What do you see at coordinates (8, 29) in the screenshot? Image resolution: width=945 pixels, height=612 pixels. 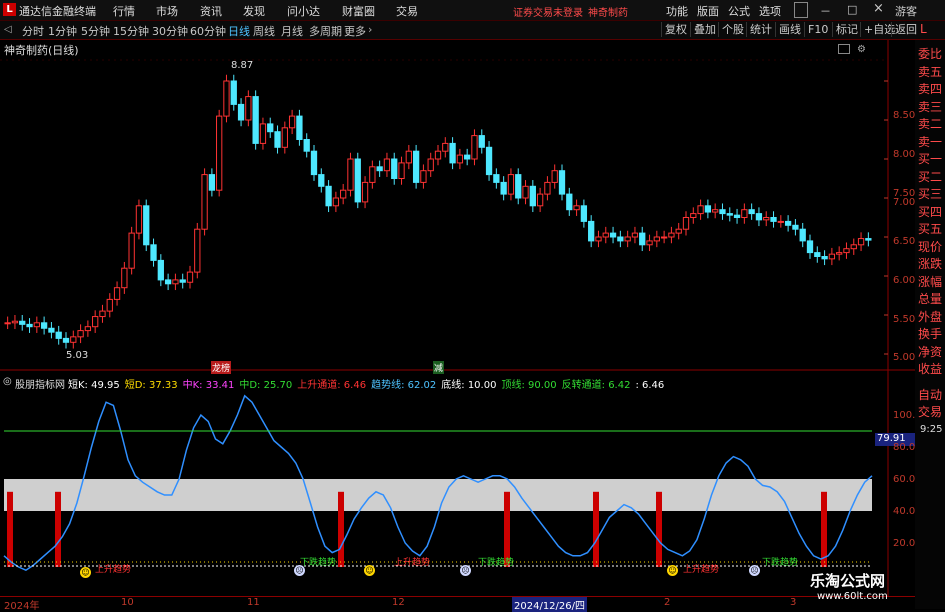 I see `back-icon: ◁` at bounding box center [8, 29].